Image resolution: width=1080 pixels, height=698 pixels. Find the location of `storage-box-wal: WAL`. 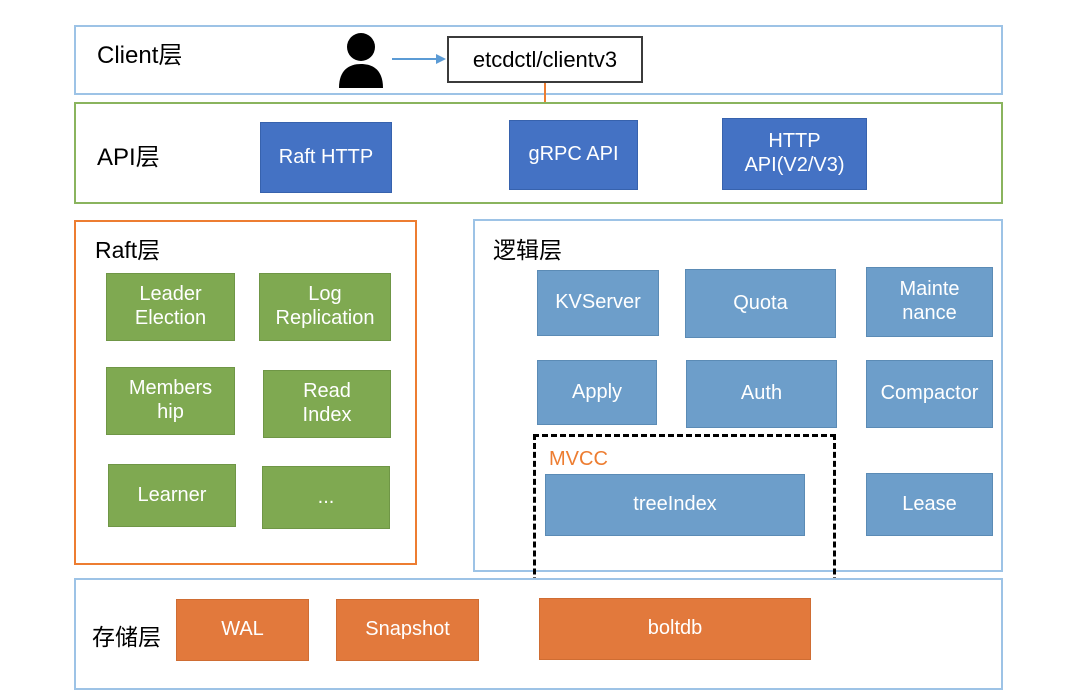

storage-box-wal: WAL is located at coordinates (242, 630).